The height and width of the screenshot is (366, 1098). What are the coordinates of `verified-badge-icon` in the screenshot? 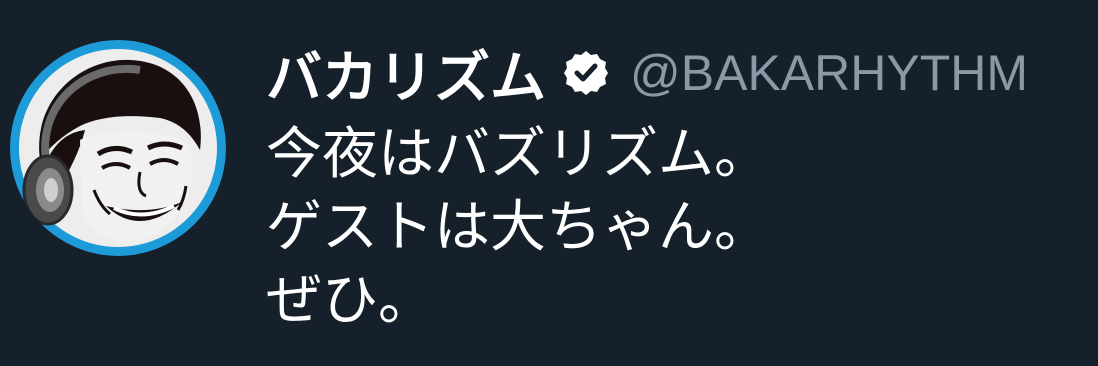 It's located at (586, 73).